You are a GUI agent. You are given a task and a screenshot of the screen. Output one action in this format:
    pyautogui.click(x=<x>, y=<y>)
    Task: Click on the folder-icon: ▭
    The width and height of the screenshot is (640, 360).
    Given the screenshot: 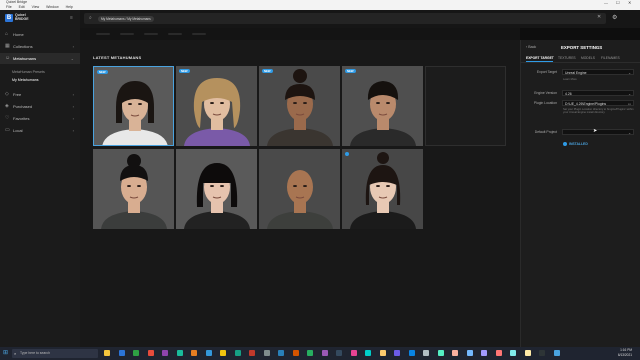 What is the action you would take?
    pyautogui.click(x=629, y=104)
    